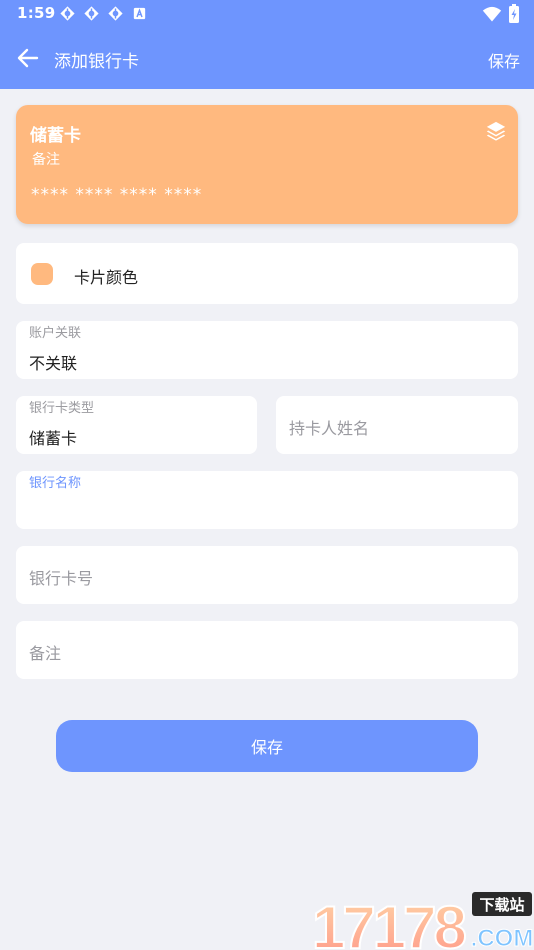 This screenshot has width=534, height=950. Describe the element at coordinates (55, 333) in the screenshot. I see `account-link-label: 账户关联` at that location.